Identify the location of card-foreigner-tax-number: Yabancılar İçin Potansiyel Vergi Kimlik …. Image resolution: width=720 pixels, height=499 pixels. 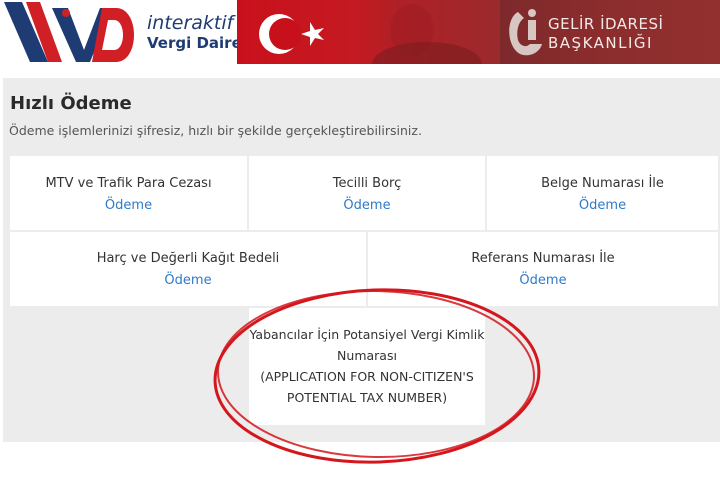
(367, 366).